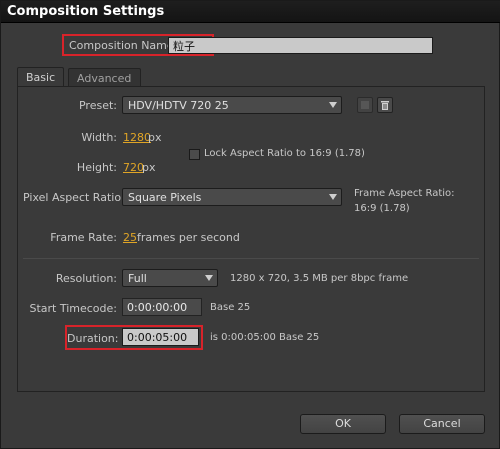 The height and width of the screenshot is (449, 500). Describe the element at coordinates (194, 154) in the screenshot. I see `lock-aspect-checkbox` at that location.